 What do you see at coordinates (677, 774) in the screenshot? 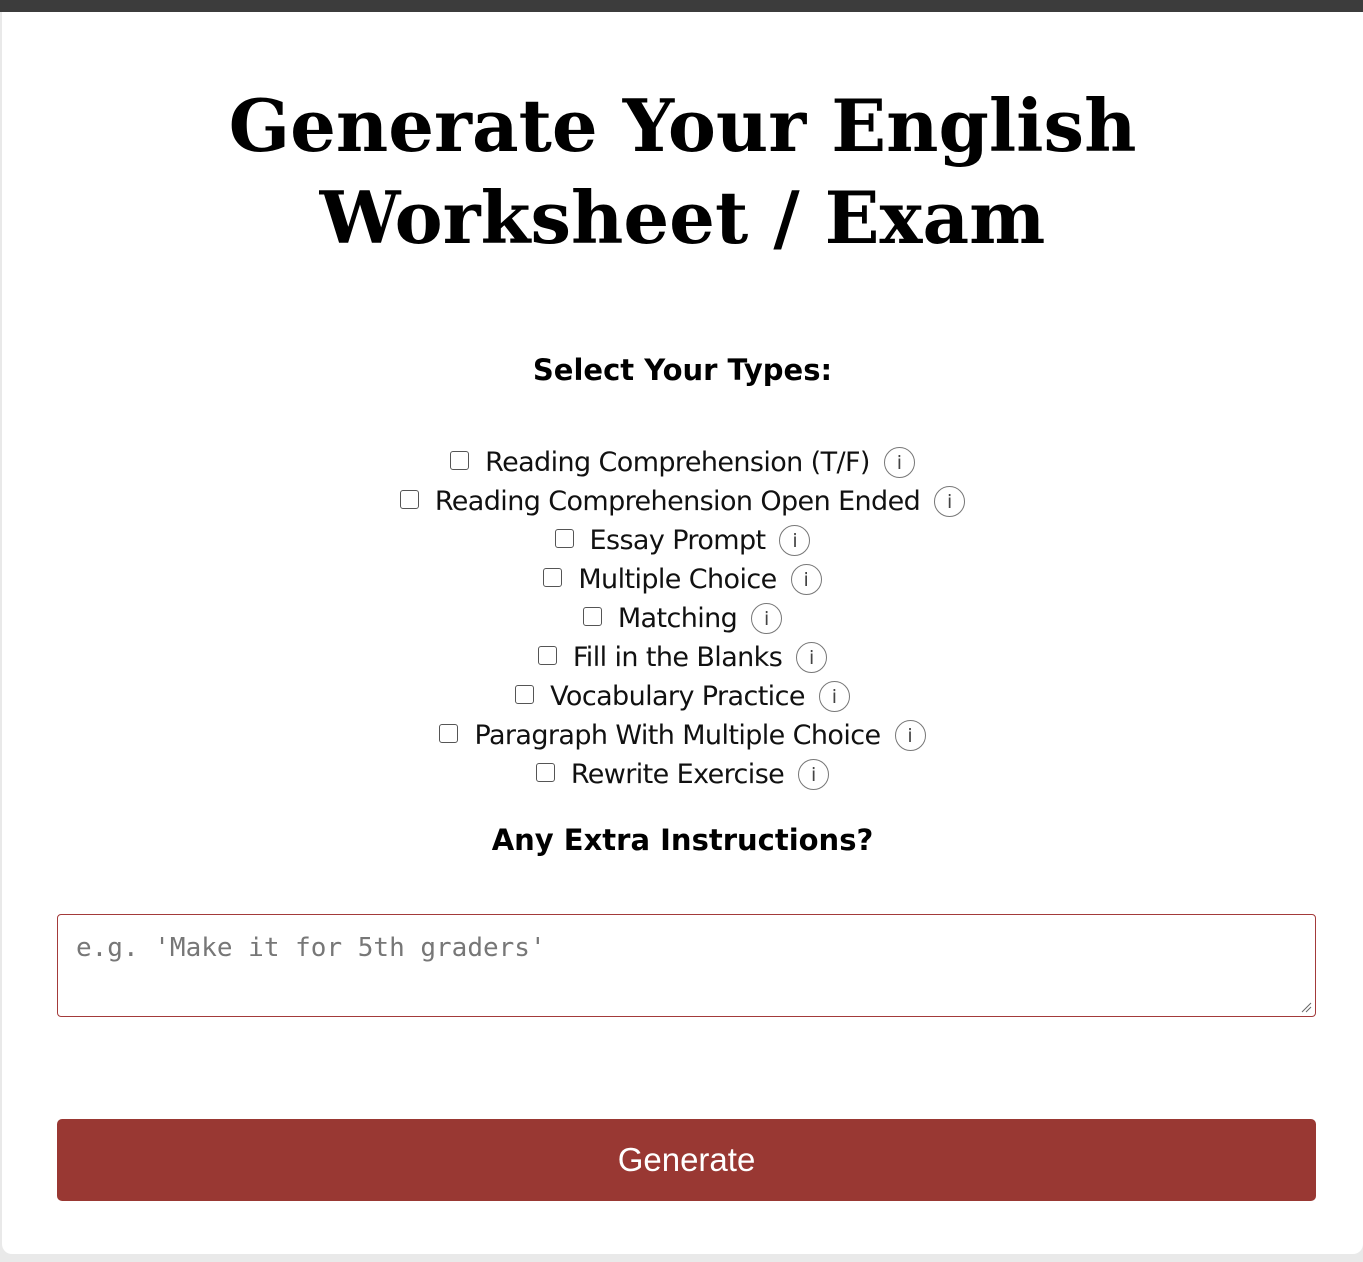
I see `type-label: Rewrite Exercise` at bounding box center [677, 774].